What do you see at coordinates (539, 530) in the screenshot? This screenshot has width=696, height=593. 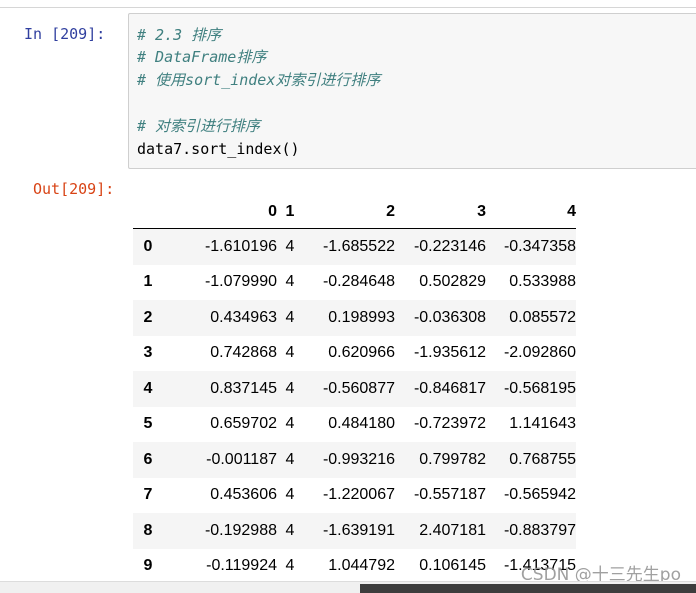 I see `table-cell: -0.883797` at bounding box center [539, 530].